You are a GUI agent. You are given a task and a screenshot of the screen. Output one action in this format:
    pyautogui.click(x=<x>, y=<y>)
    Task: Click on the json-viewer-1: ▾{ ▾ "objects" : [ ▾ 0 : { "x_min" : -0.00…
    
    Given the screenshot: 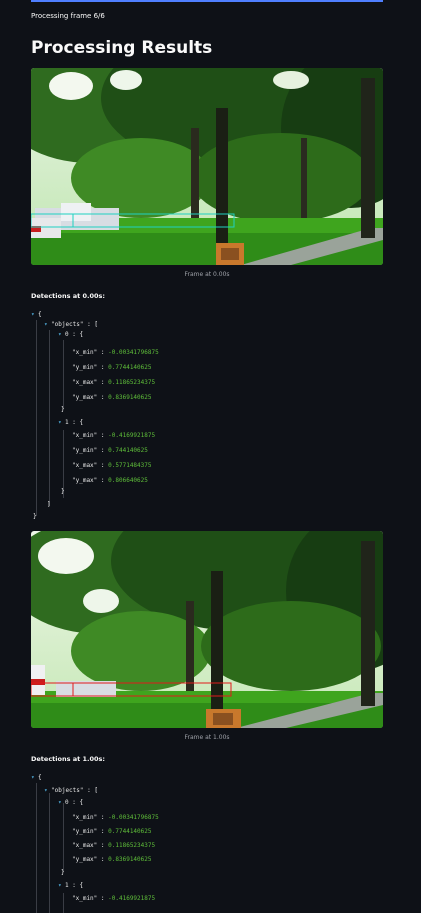 What is the action you would take?
    pyautogui.click(x=207, y=843)
    